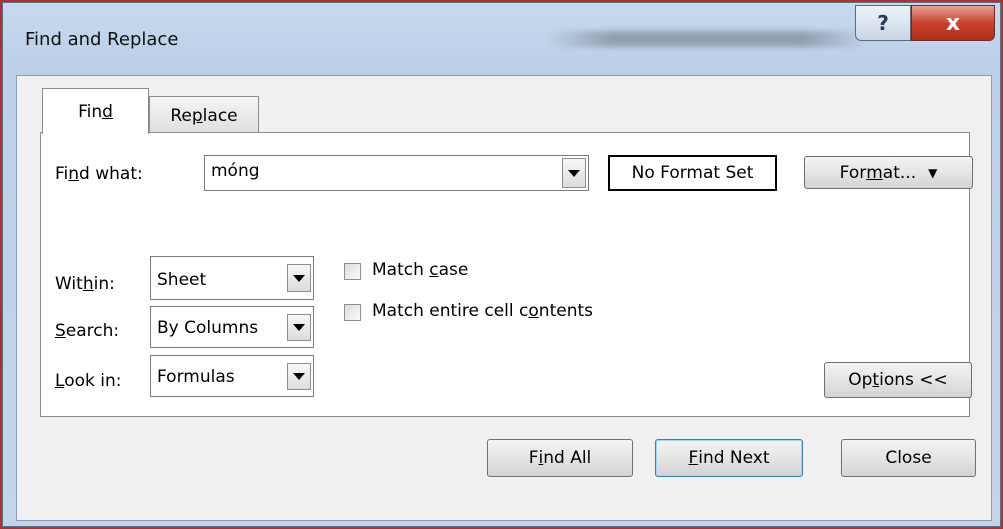 The image size is (1003, 529). What do you see at coordinates (908, 458) in the screenshot?
I see `close-button: Close` at bounding box center [908, 458].